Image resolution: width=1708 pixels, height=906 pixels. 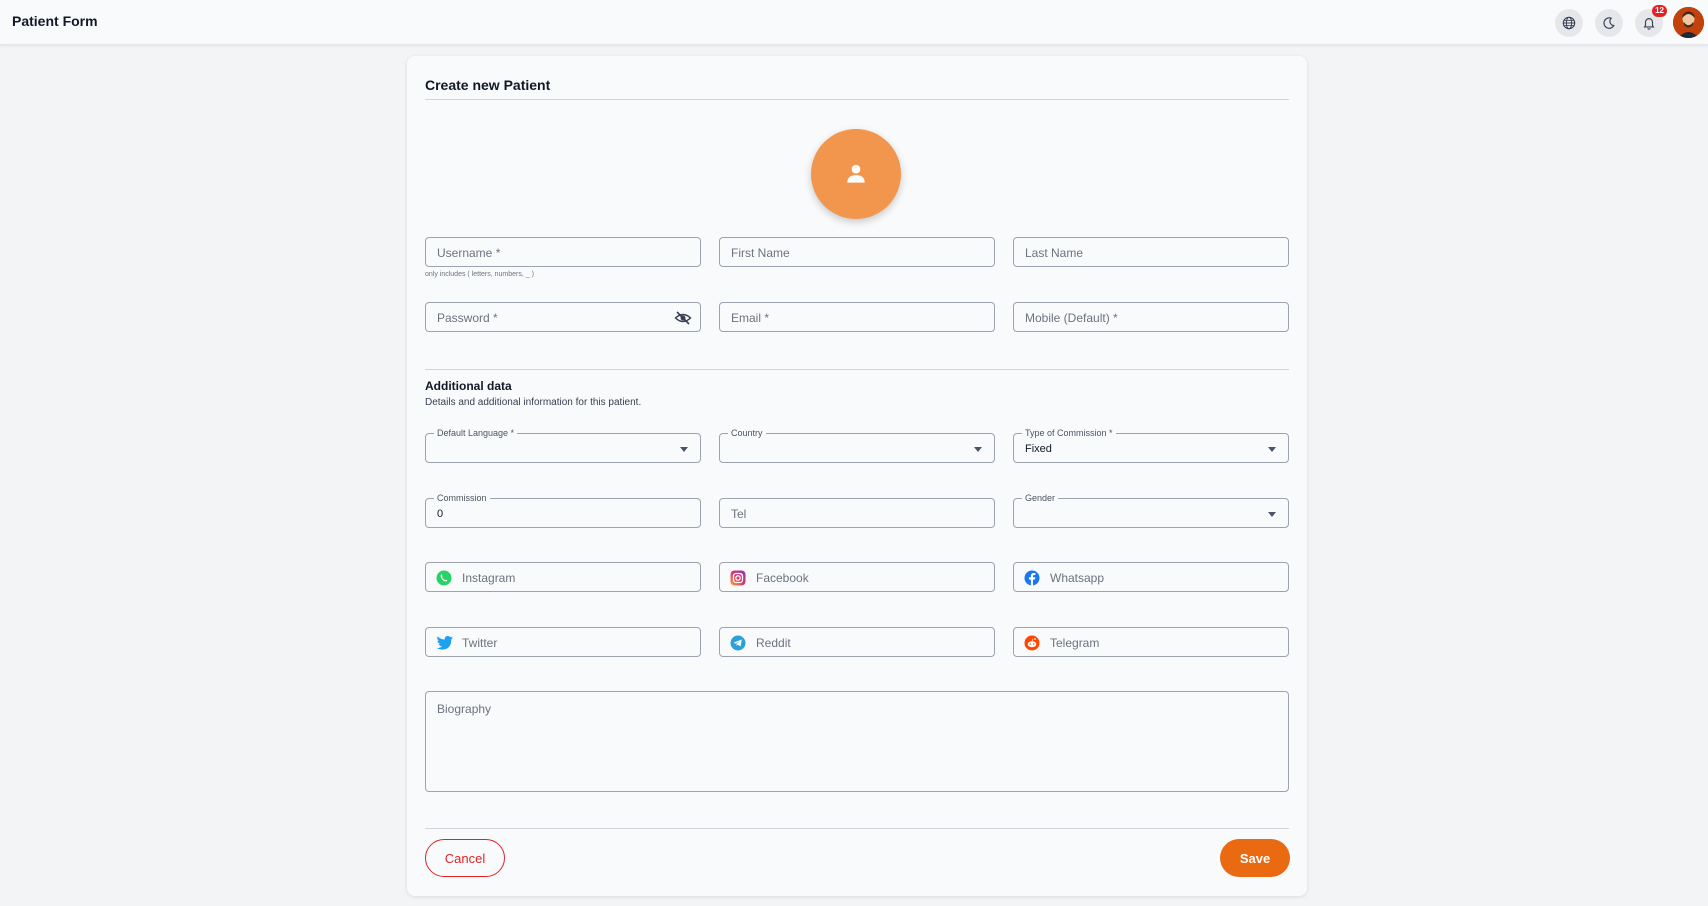 What do you see at coordinates (1075, 643) in the screenshot?
I see `telegram-placeholder: Telegram` at bounding box center [1075, 643].